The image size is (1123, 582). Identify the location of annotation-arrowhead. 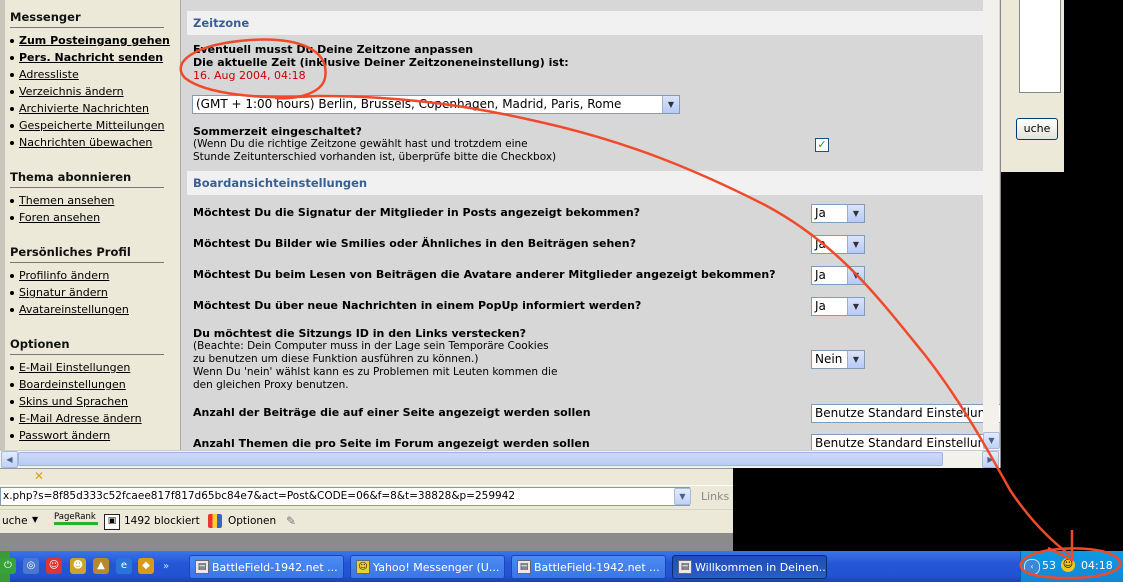
(1060, 546).